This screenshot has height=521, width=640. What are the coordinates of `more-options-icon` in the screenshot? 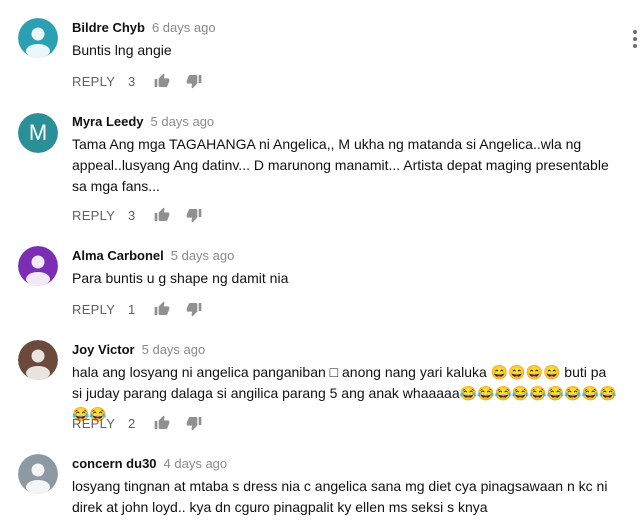 It's located at (635, 39).